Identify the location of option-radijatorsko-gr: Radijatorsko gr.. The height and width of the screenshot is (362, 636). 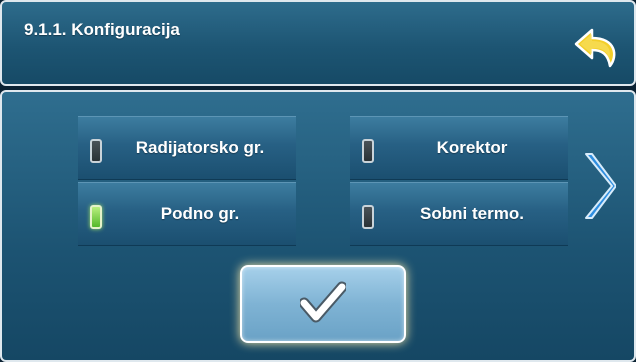
(187, 148).